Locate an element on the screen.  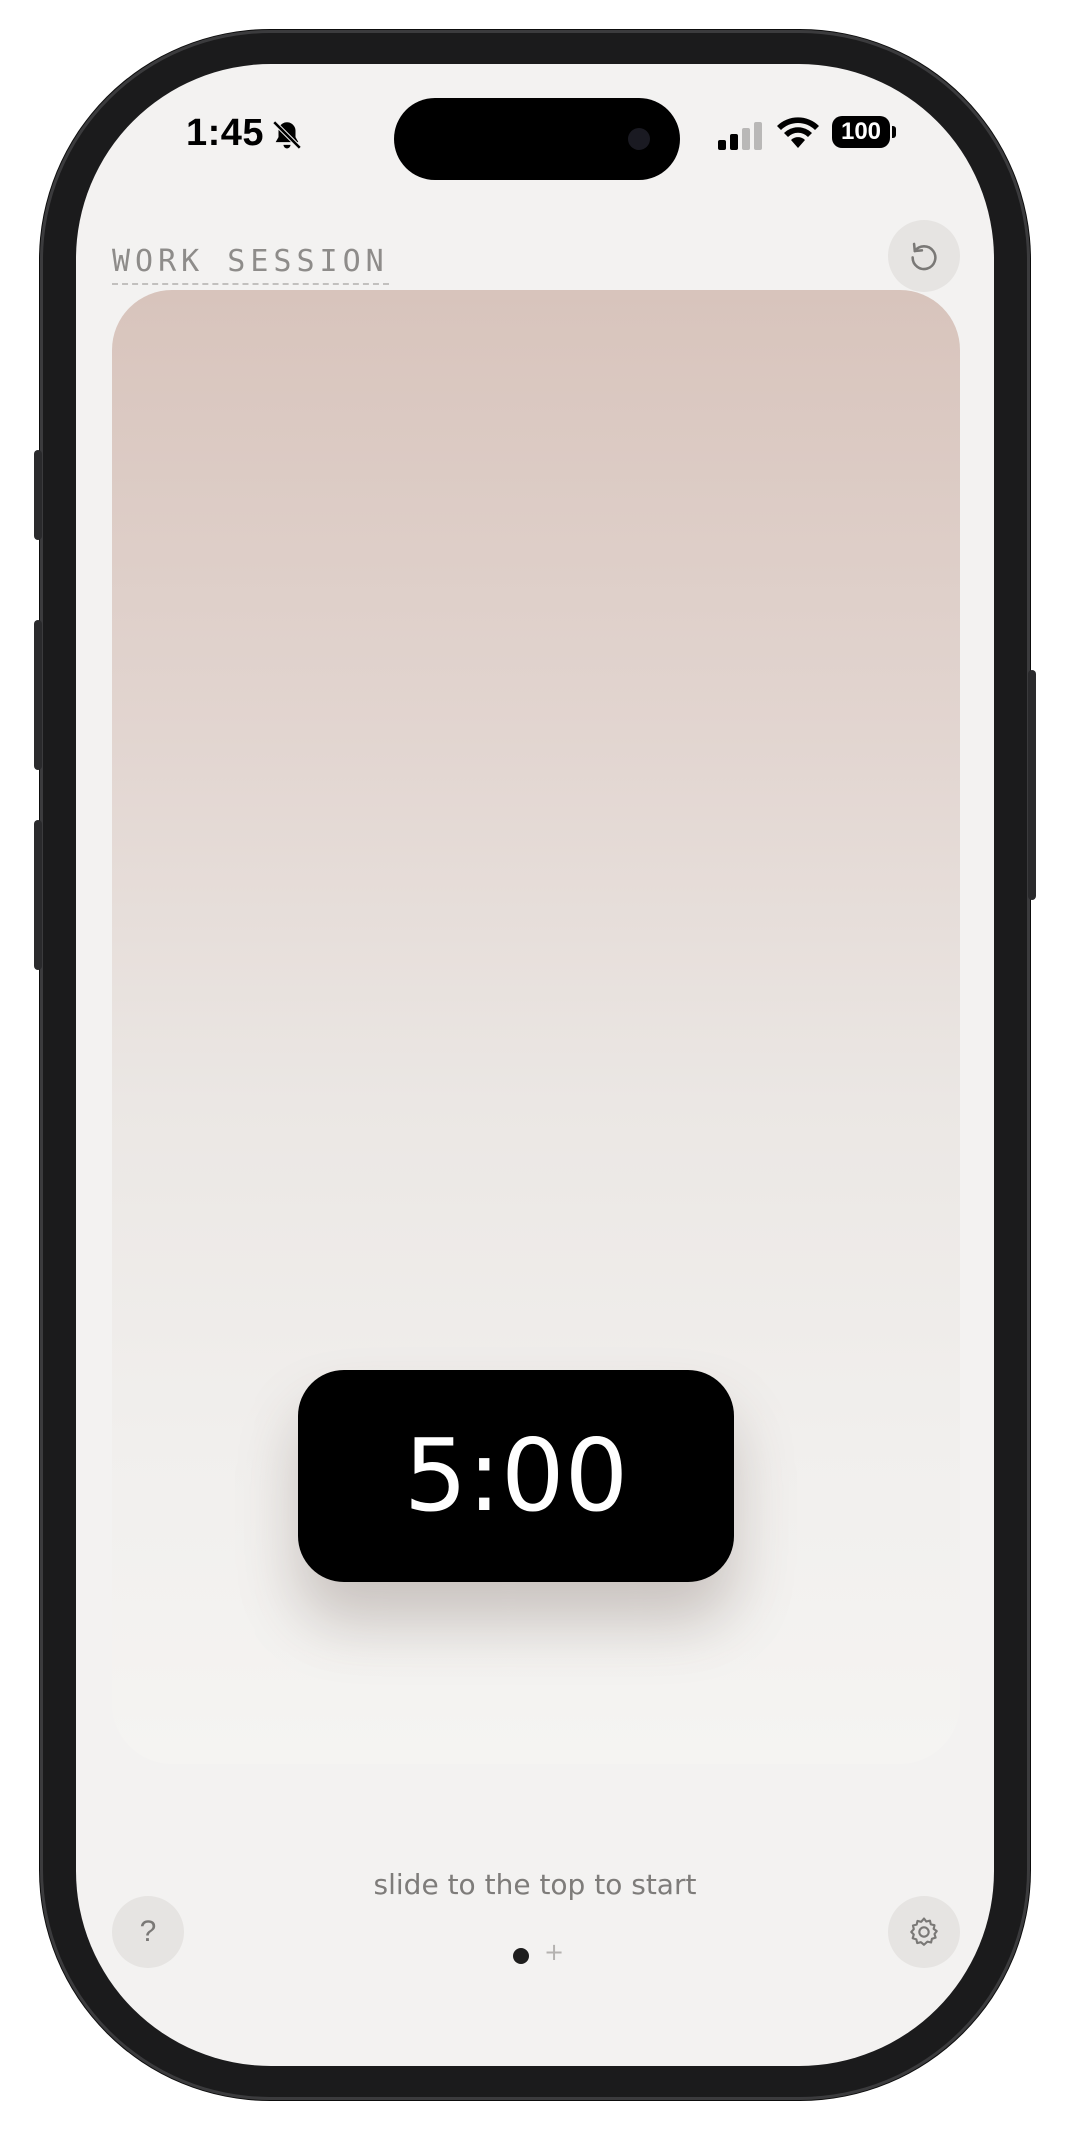
reset-icon is located at coordinates (924, 256).